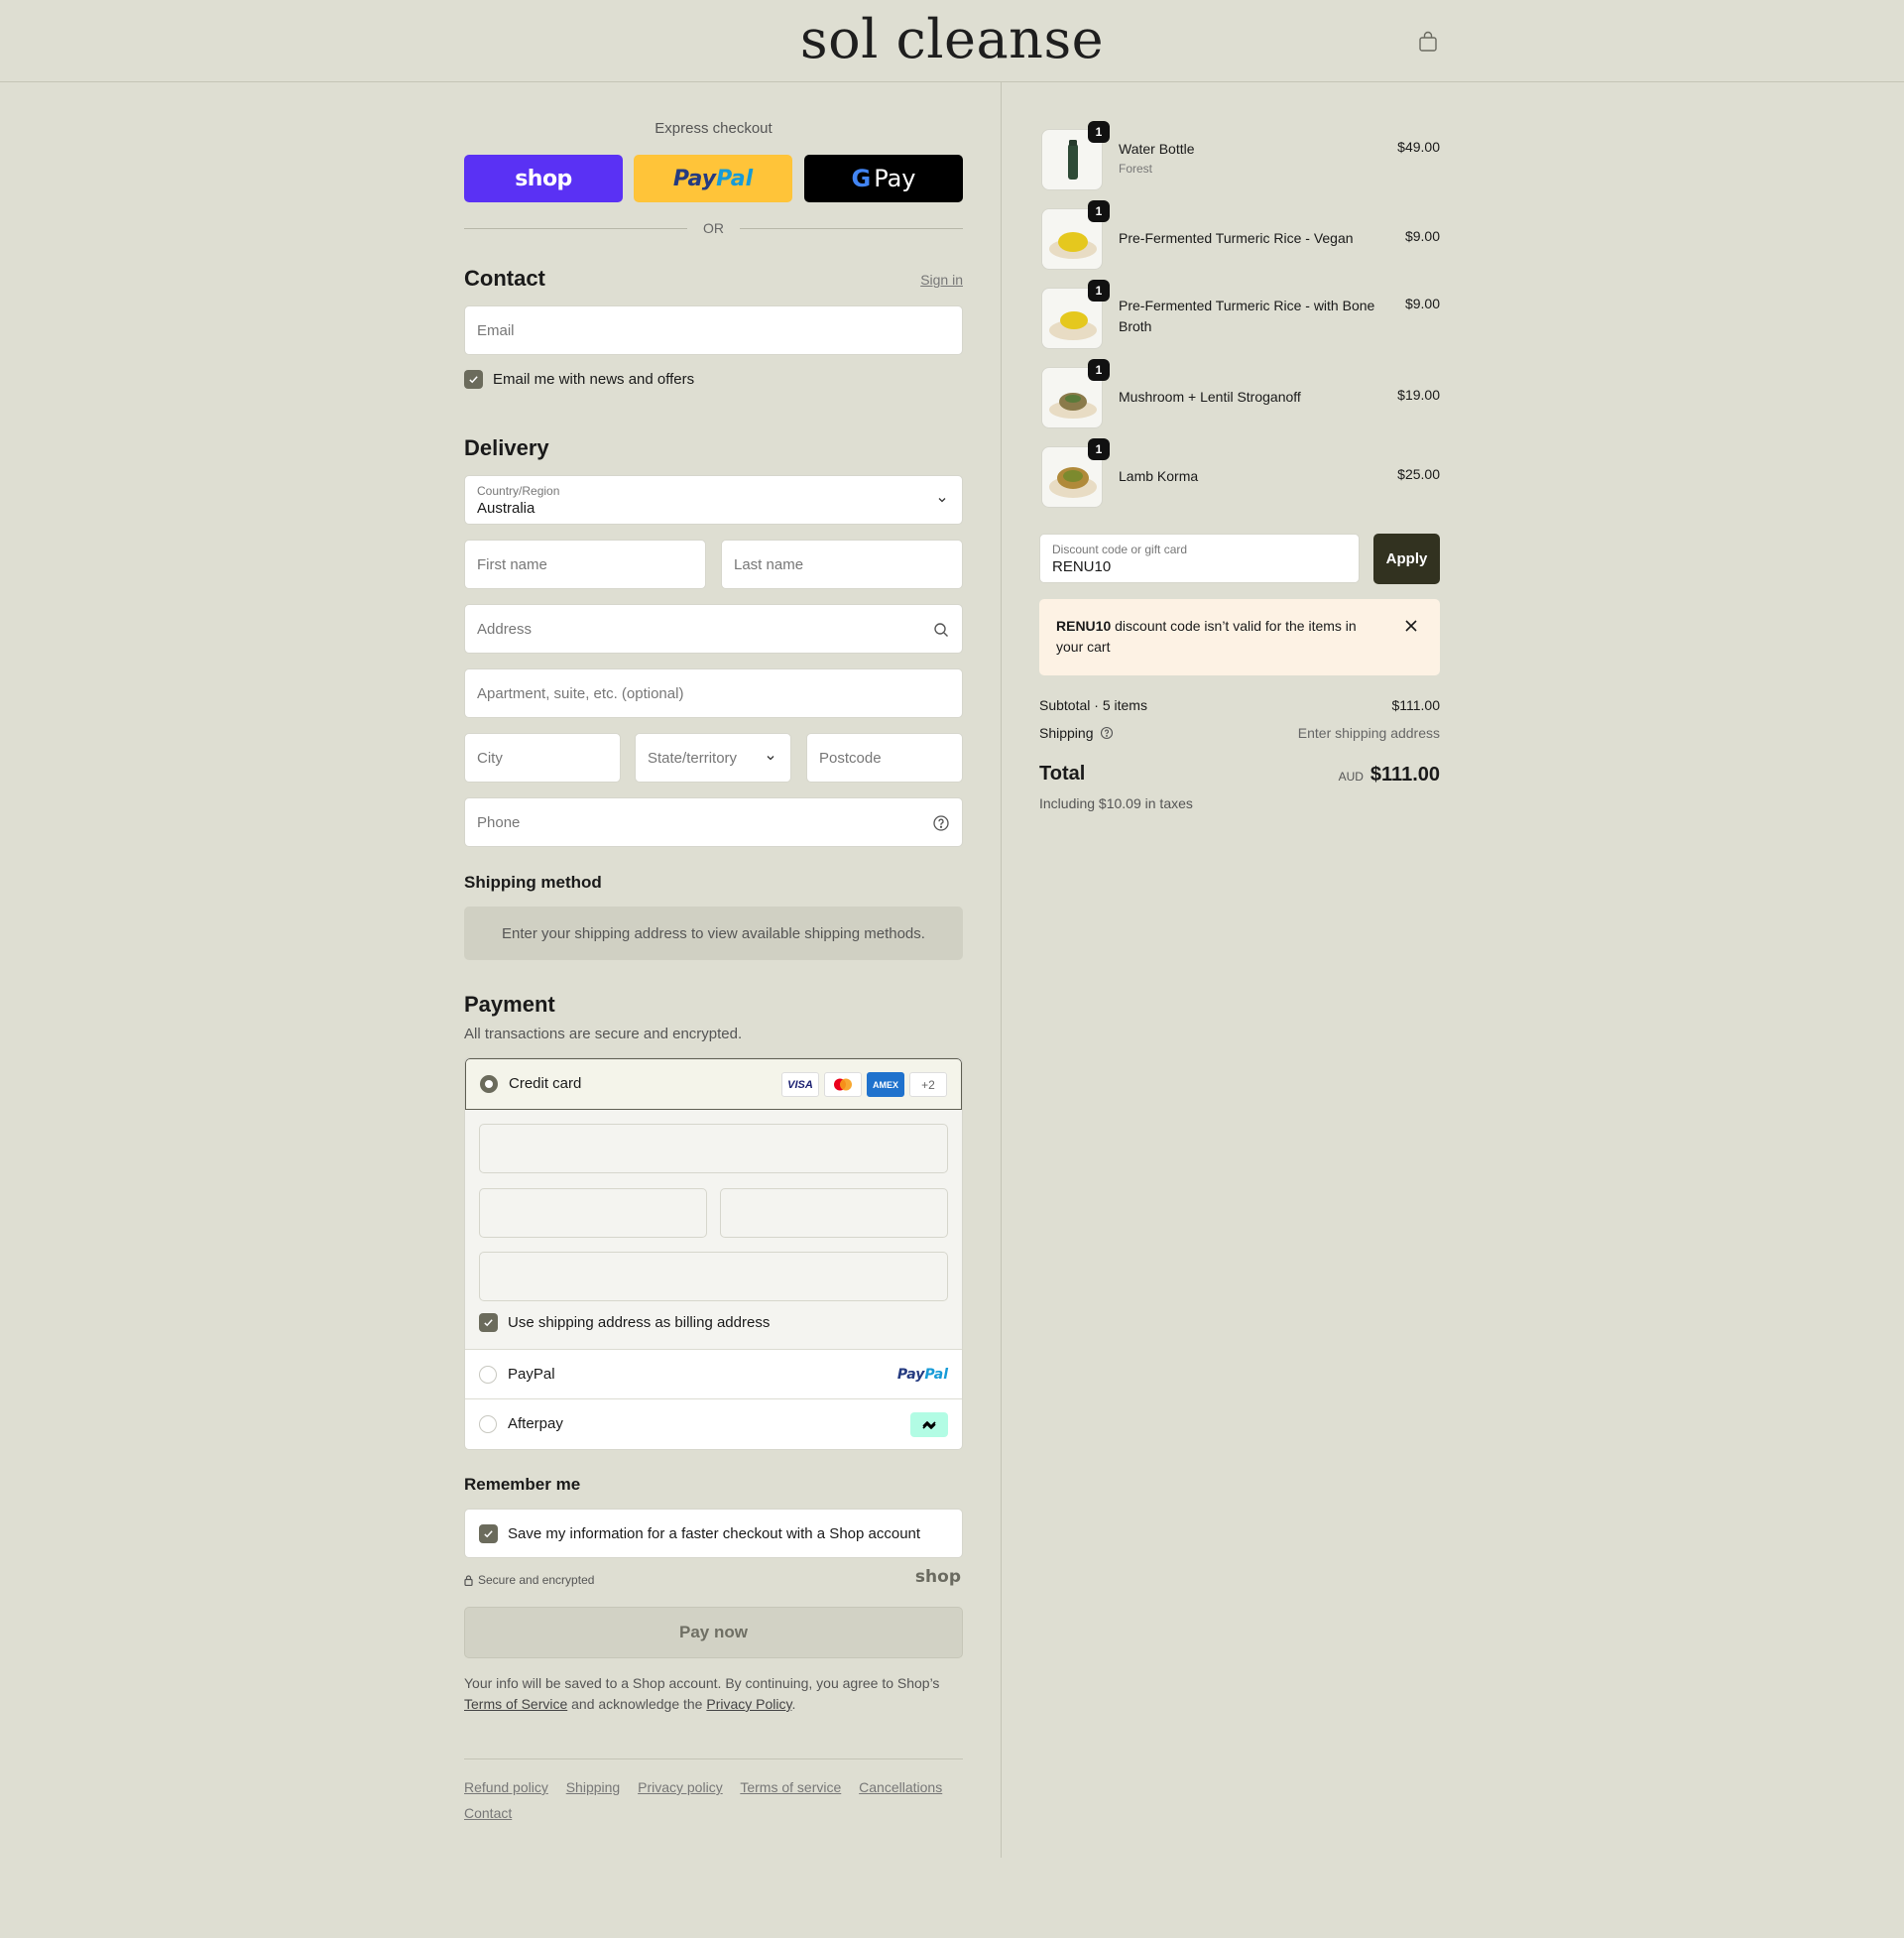 The height and width of the screenshot is (1938, 1904). I want to click on news-label: Email me with news and offers, so click(594, 379).